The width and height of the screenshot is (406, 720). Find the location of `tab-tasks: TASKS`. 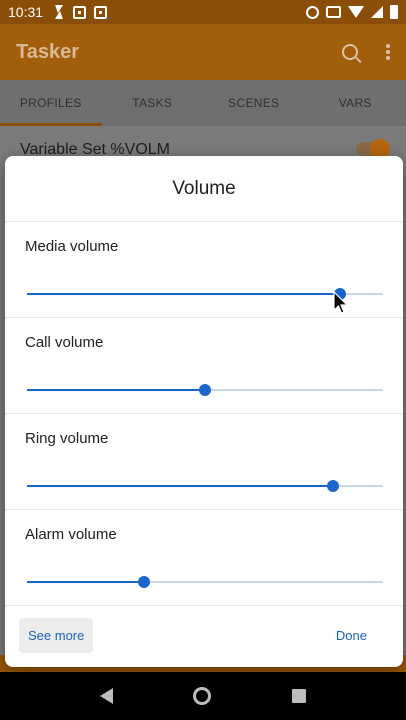

tab-tasks: TASKS is located at coordinates (153, 103).